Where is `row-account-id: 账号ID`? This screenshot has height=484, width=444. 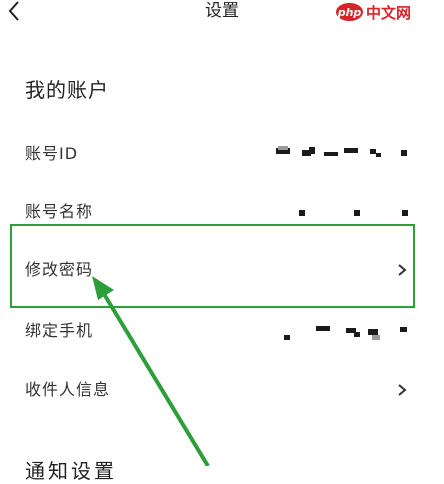 row-account-id: 账号ID is located at coordinates (222, 154).